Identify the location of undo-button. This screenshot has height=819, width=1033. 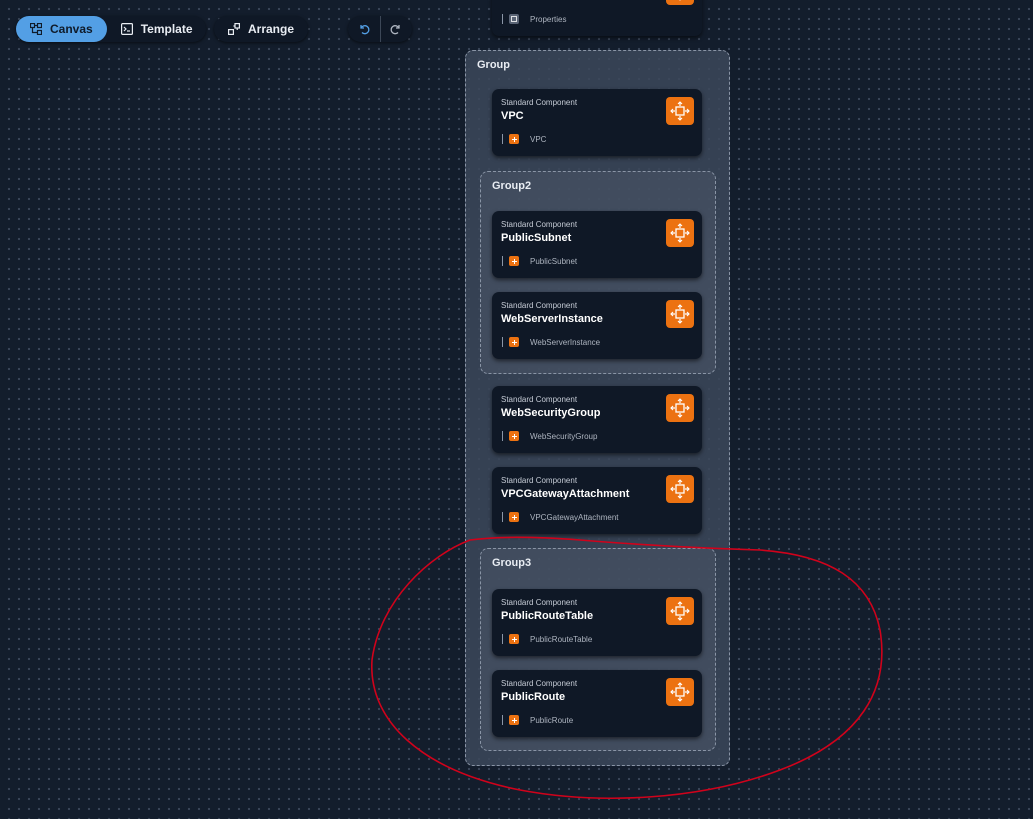
(364, 29).